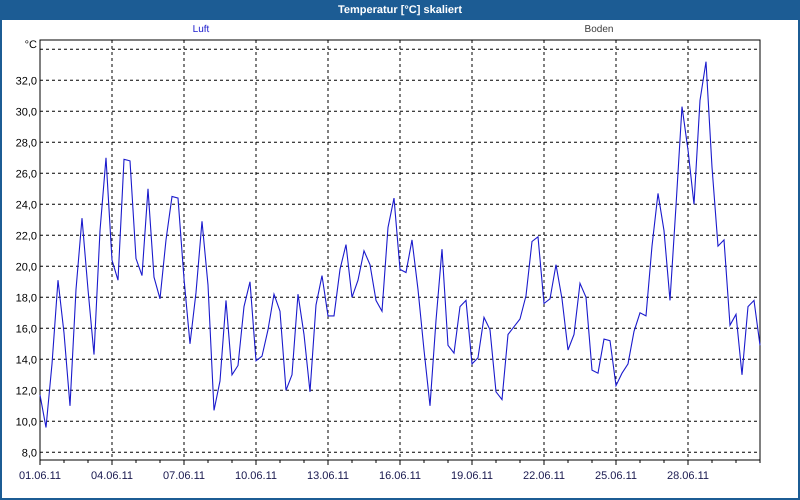  I want to click on axis-tick-label: 10.06.11, so click(256, 476).